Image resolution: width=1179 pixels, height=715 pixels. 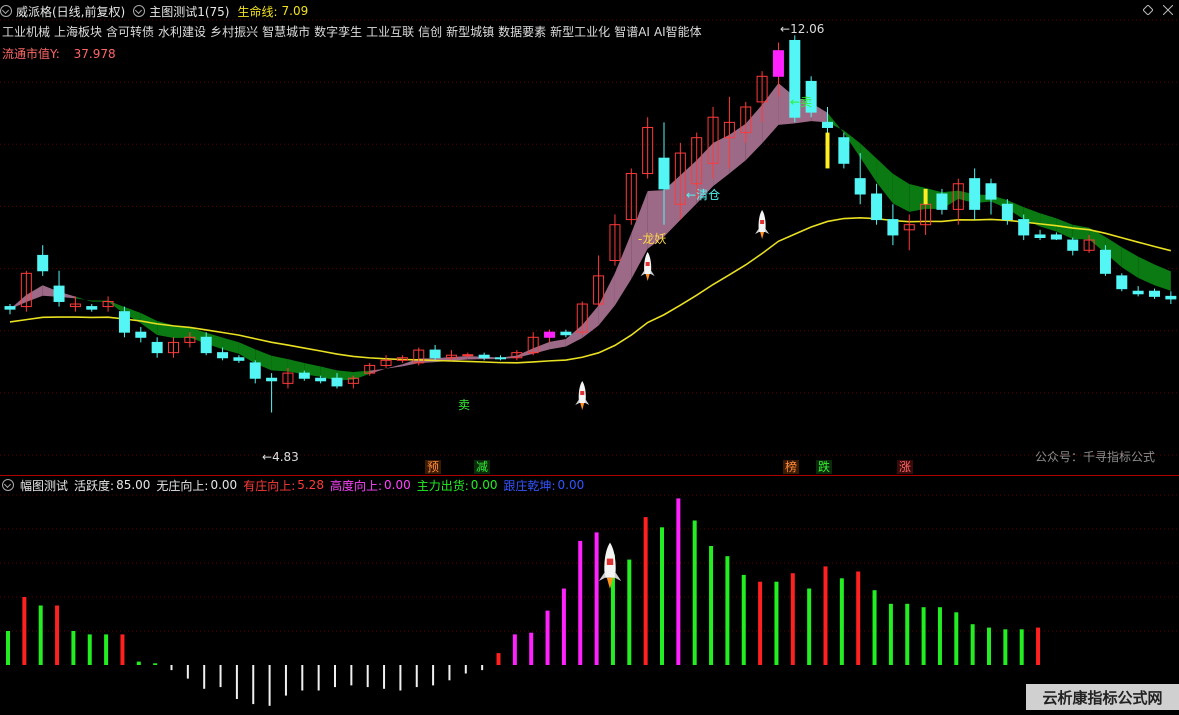 I want to click on sector-tag: 数字孪生, so click(x=338, y=31).